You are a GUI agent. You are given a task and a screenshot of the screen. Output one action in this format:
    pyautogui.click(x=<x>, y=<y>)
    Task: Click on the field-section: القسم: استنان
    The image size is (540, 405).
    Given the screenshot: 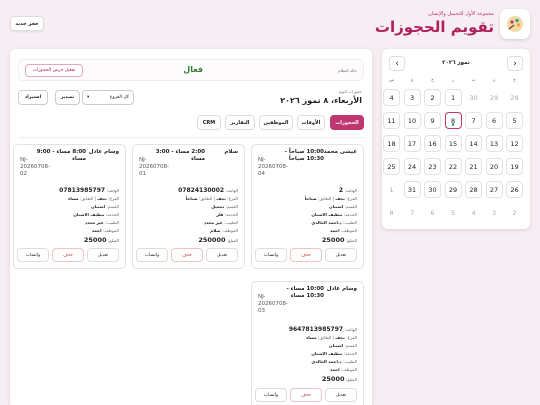 What is the action you would take?
    pyautogui.click(x=105, y=206)
    